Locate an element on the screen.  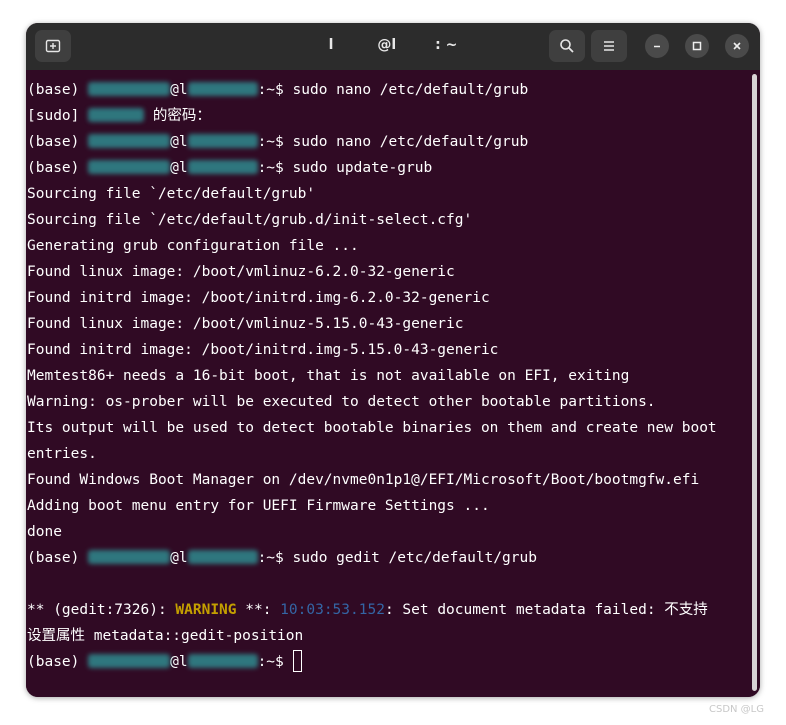
minimize-button is located at coordinates (657, 46).